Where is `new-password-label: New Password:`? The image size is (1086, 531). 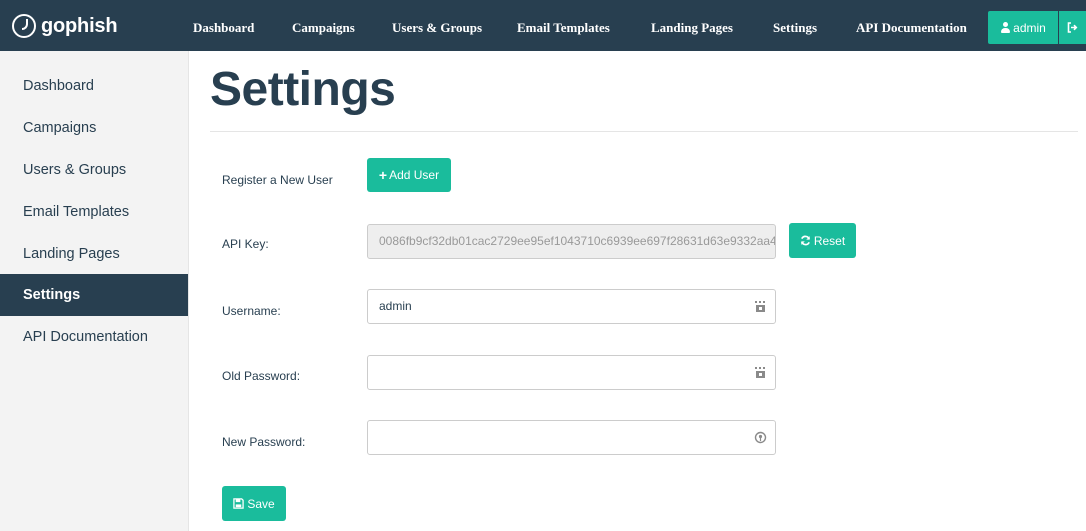 new-password-label: New Password: is located at coordinates (264, 442).